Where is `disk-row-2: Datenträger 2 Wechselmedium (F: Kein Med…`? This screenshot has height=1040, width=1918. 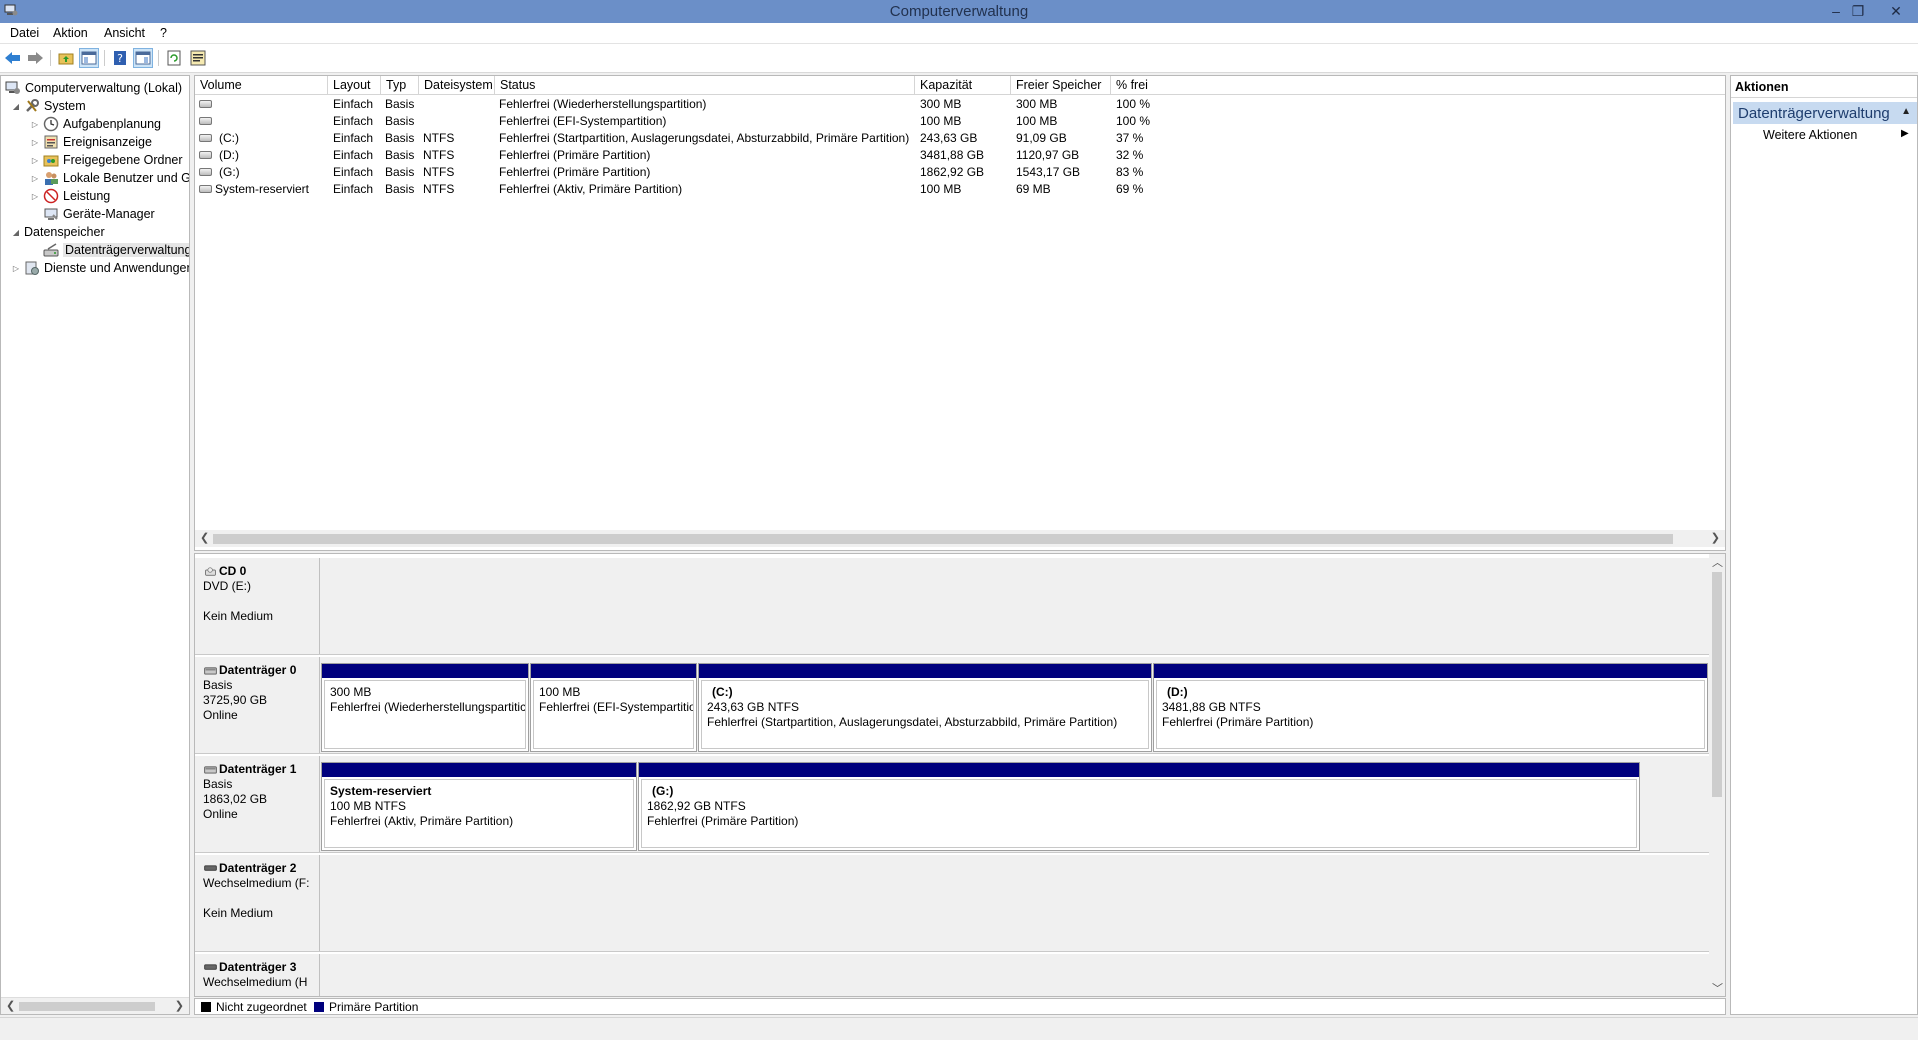 disk-row-2: Datenträger 2 Wechselmedium (F: Kein Med… is located at coordinates (952, 903).